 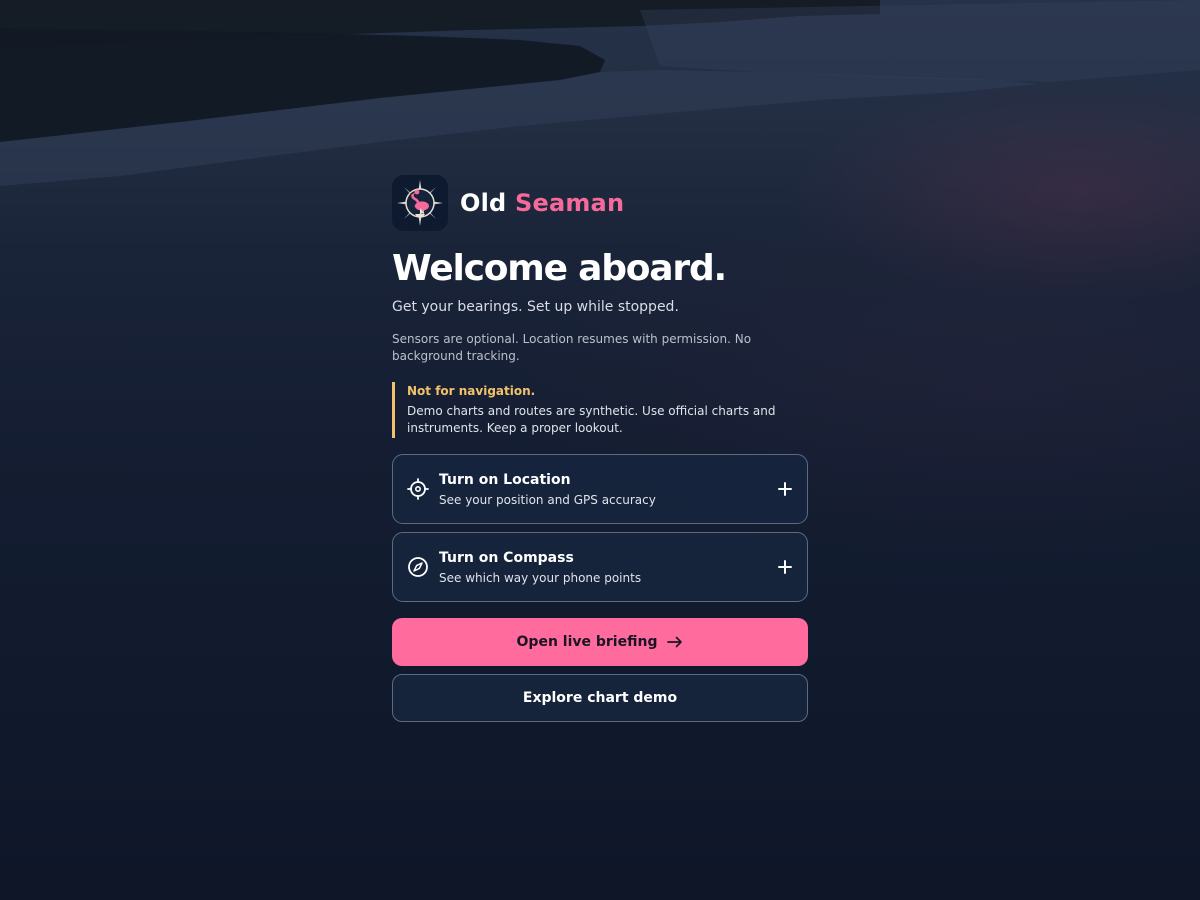 I want to click on open-live-briefing-label: Open live briefing, so click(x=587, y=642).